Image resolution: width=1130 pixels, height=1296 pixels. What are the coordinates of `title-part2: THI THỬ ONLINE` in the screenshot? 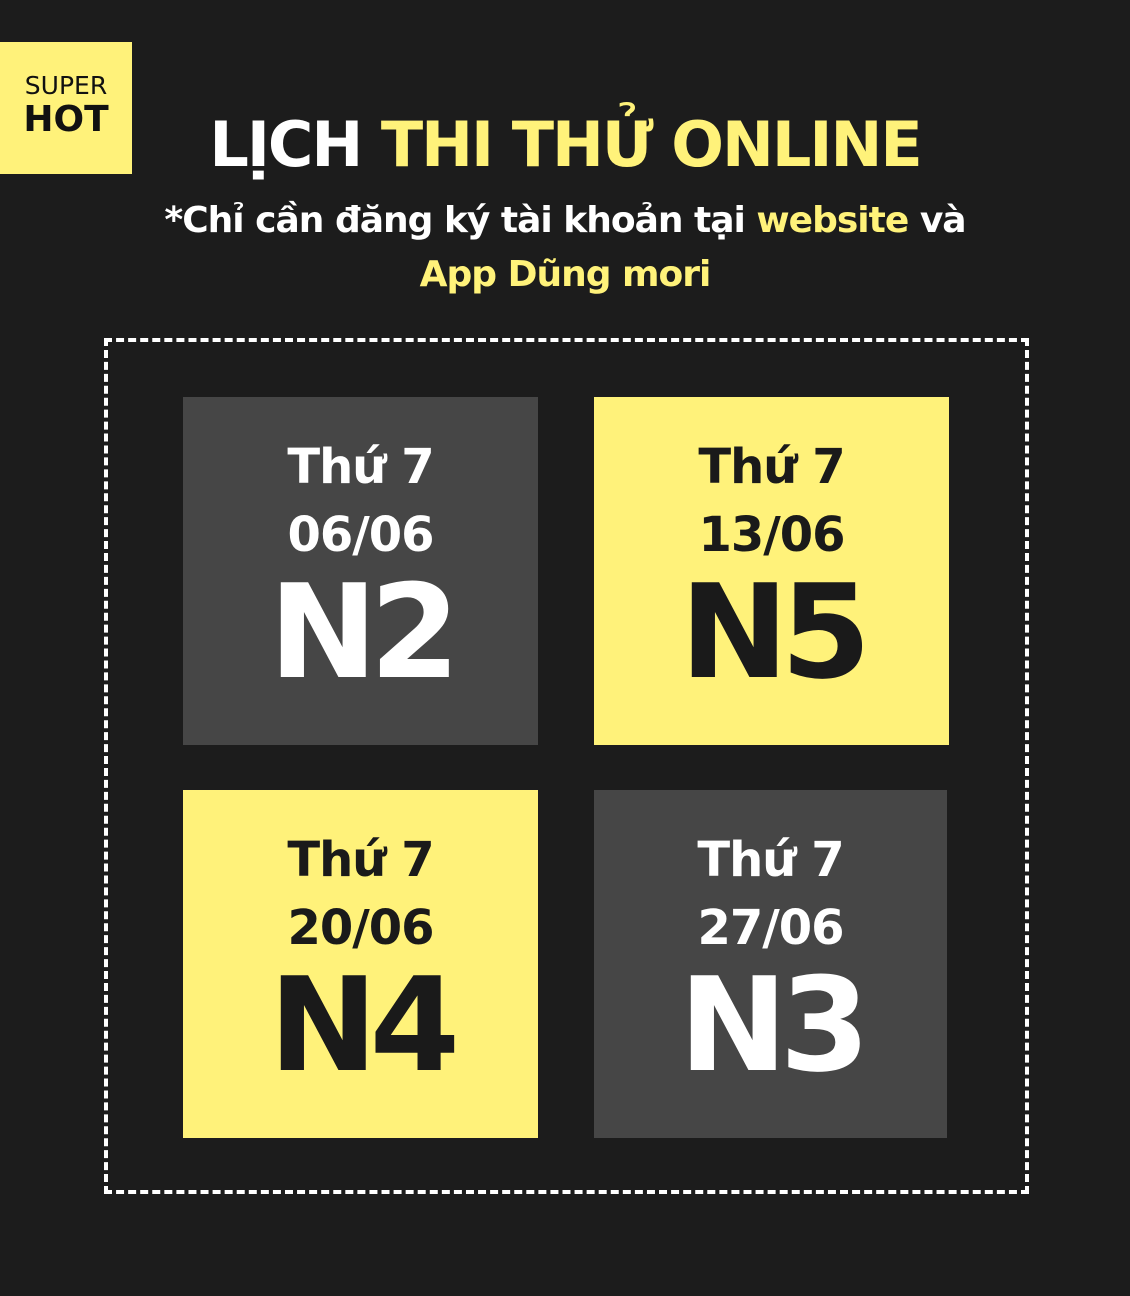 It's located at (651, 144).